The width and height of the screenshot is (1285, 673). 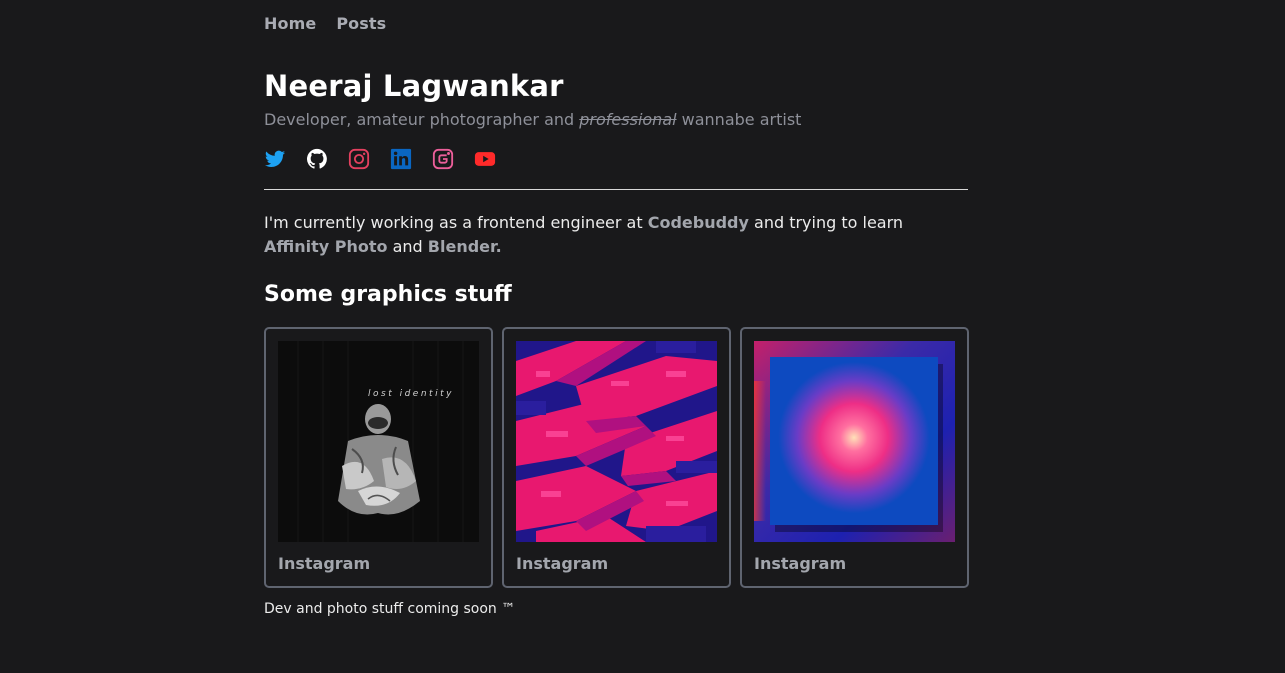 I want to click on glitch-link, so click(x=443, y=159).